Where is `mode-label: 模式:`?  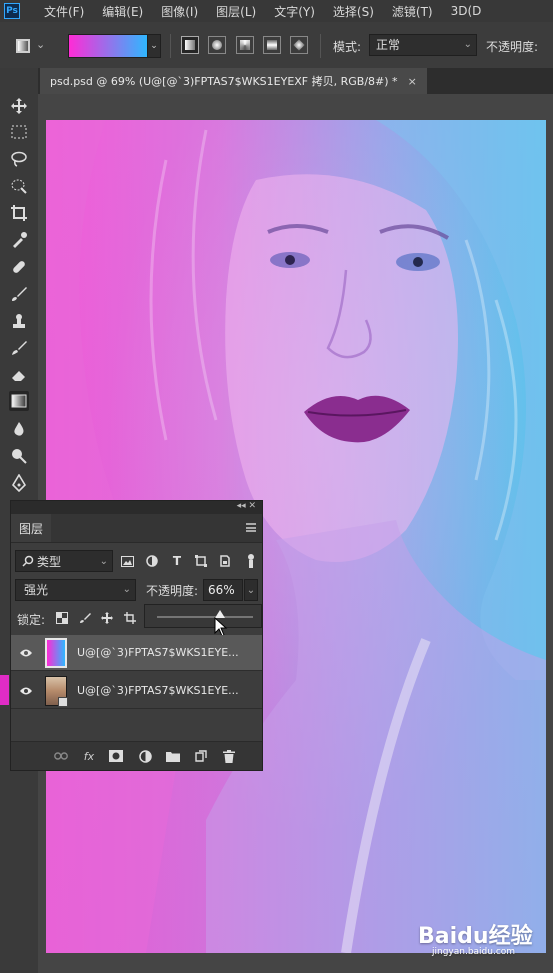 mode-label: 模式: is located at coordinates (347, 47).